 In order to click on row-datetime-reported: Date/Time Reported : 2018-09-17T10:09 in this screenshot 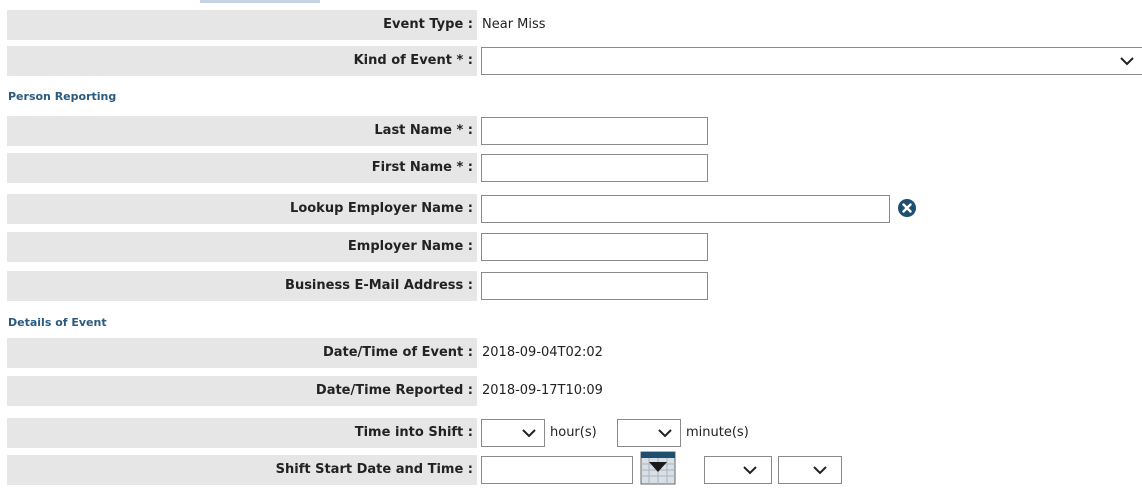, I will do `click(571, 391)`.